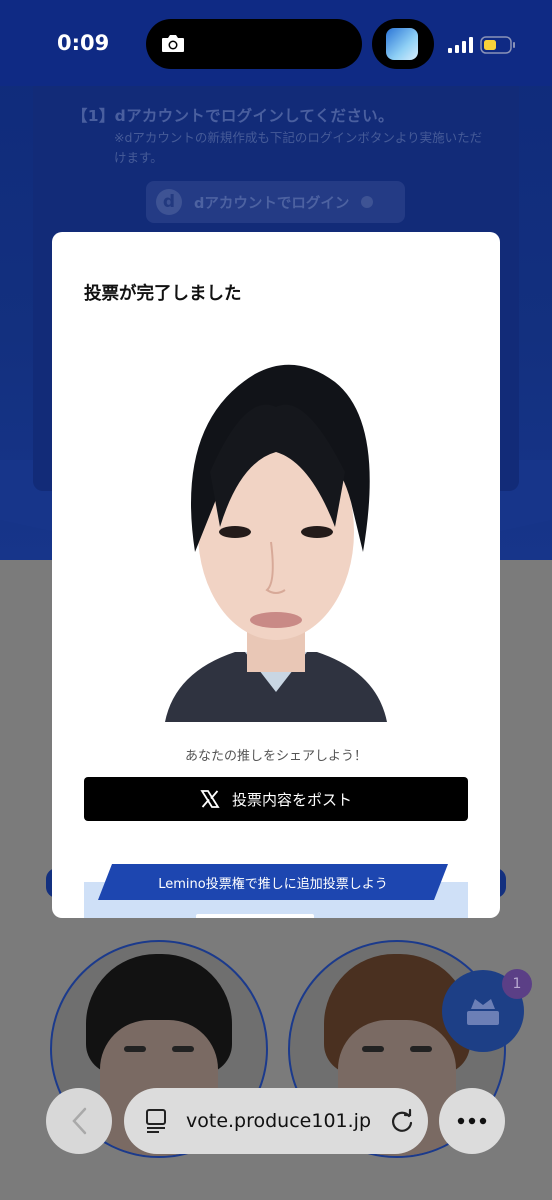 The image size is (552, 1200). I want to click on x-logo-icon, so click(210, 799).